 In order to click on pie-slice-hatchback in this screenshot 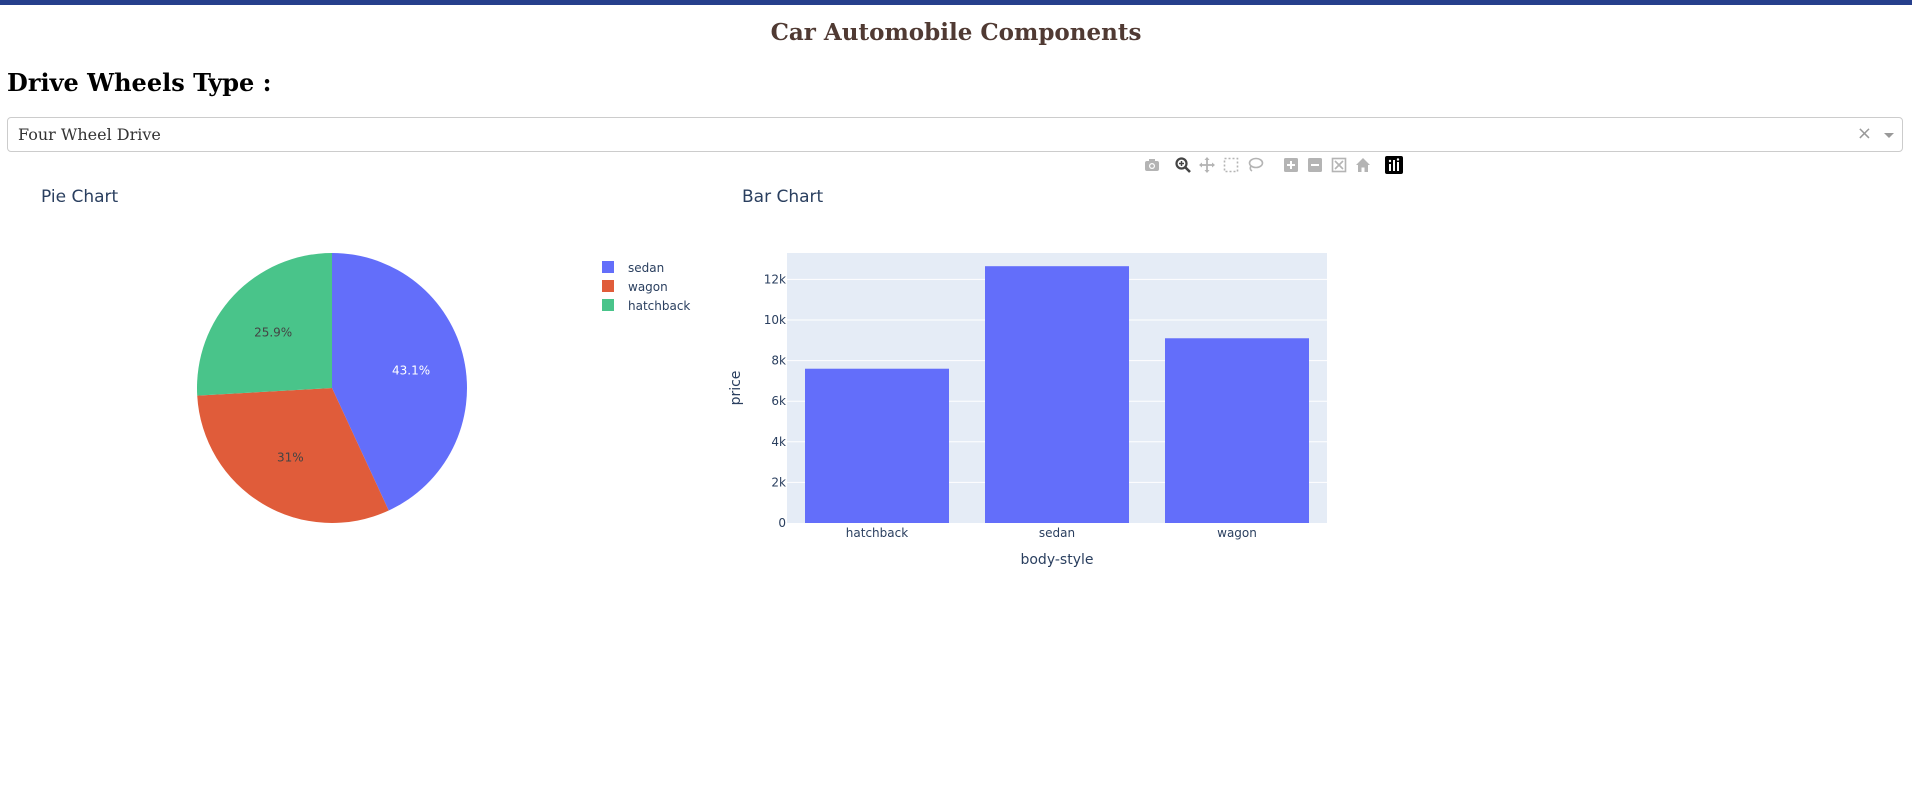, I will do `click(264, 324)`.